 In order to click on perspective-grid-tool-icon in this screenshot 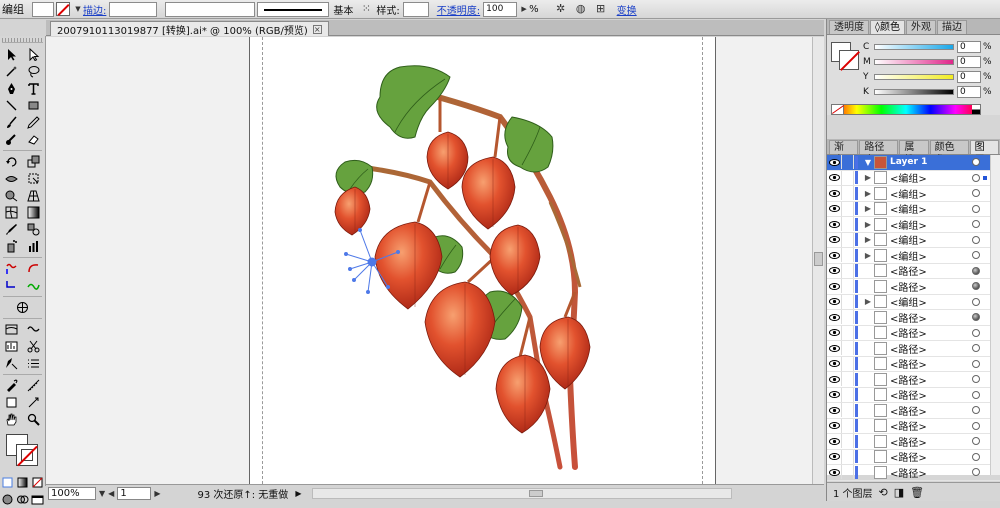, I will do `click(33, 195)`.